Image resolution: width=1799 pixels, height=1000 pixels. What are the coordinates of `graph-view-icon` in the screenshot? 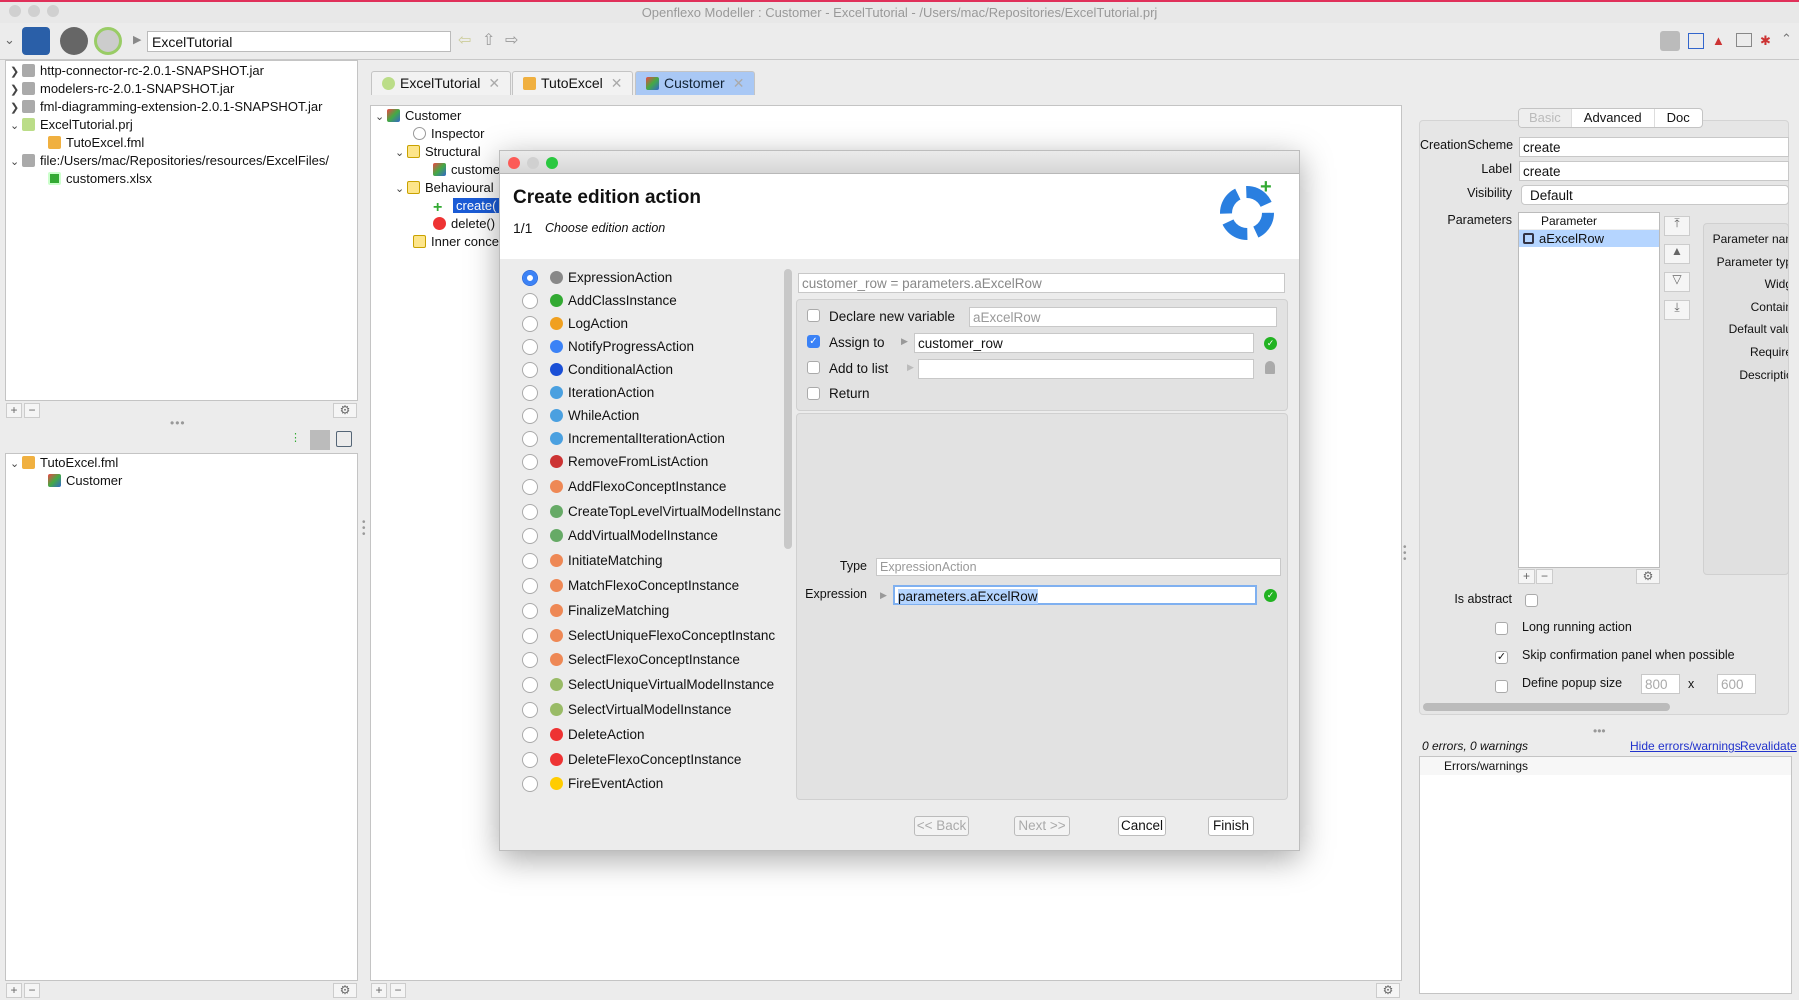 It's located at (344, 439).